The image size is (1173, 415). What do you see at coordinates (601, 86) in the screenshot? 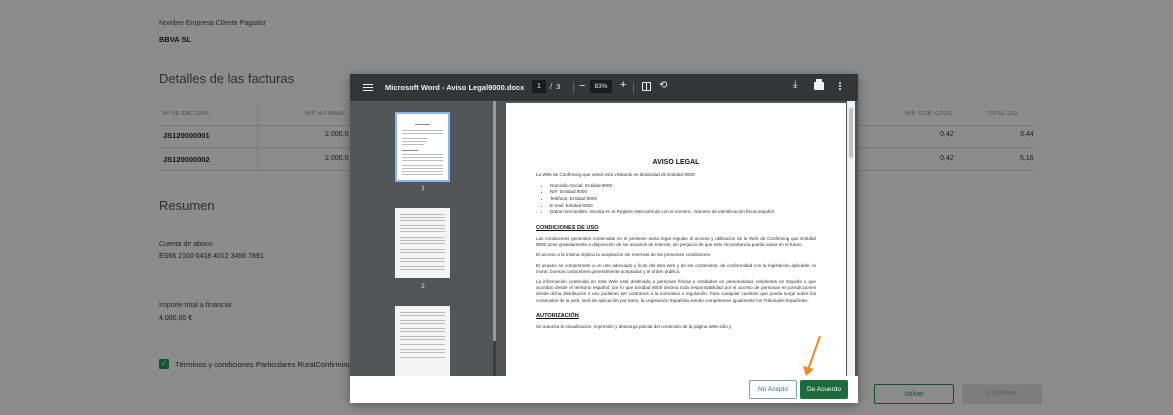
I see `zoom-level-input: 83%` at bounding box center [601, 86].